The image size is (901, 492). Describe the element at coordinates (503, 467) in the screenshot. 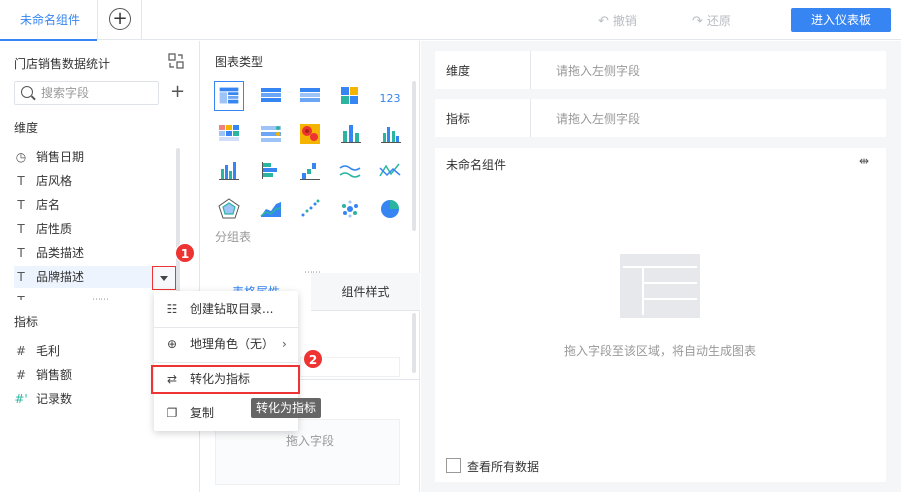

I see `show-all-data-label: 查看所有数据` at that location.